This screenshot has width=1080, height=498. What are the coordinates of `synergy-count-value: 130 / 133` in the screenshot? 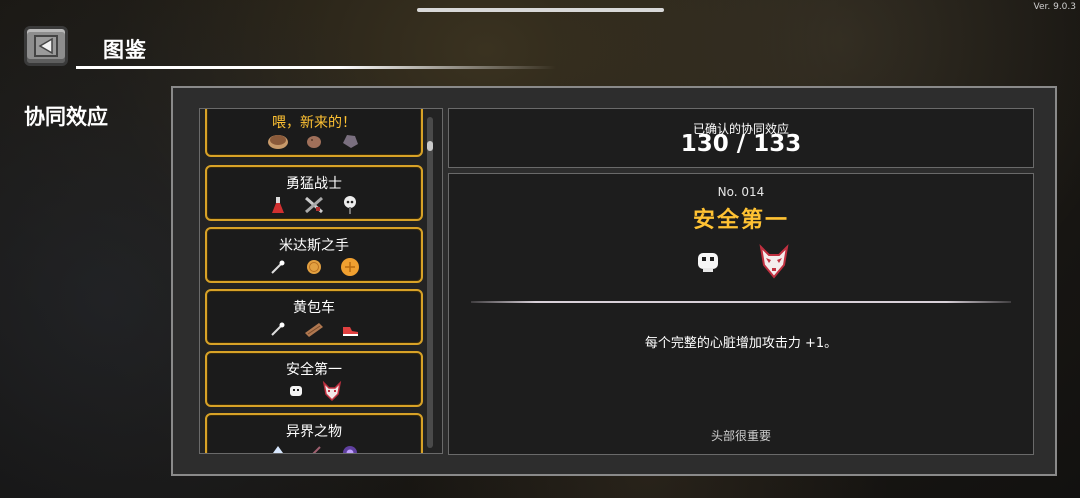 It's located at (741, 144).